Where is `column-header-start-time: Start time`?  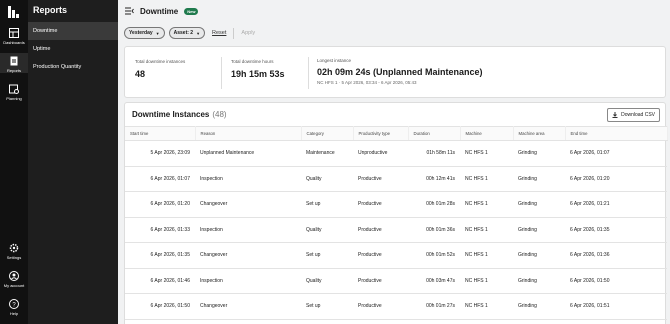
column-header-start-time: Start time is located at coordinates (160, 133).